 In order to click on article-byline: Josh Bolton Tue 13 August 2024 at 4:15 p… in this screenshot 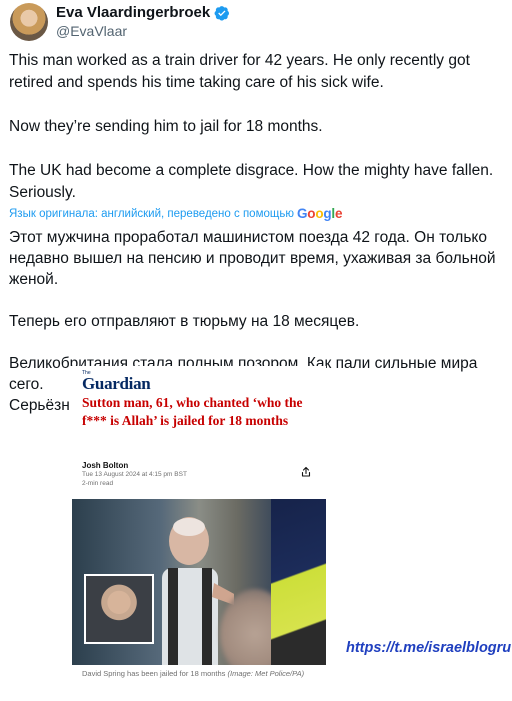, I will do `click(134, 474)`.